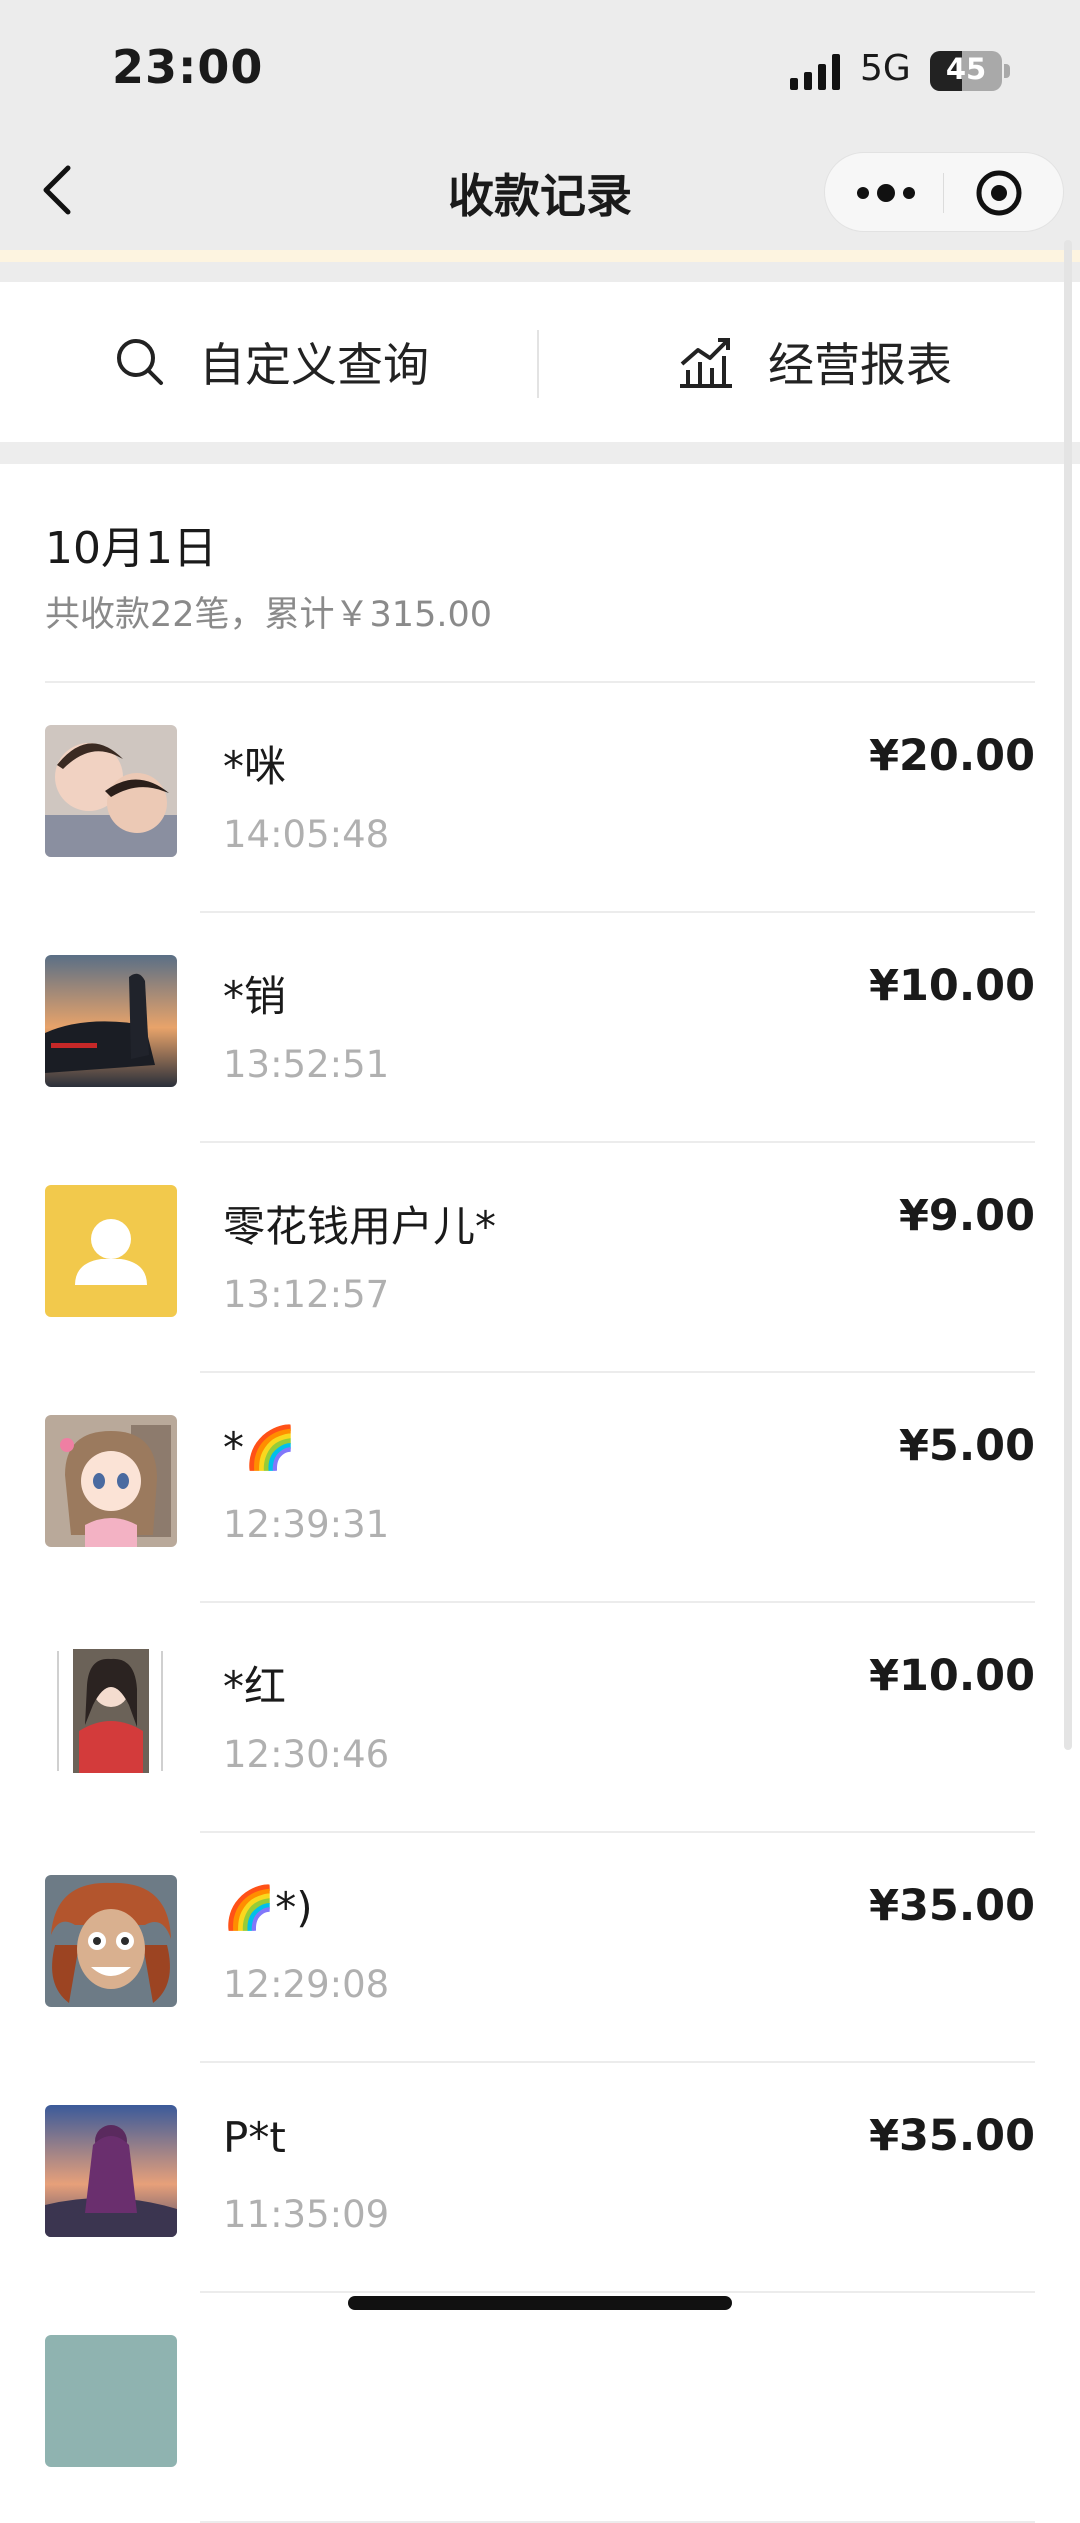 The height and width of the screenshot is (2523, 1080). Describe the element at coordinates (306, 834) in the screenshot. I see `payment-time: 14:05:48` at that location.